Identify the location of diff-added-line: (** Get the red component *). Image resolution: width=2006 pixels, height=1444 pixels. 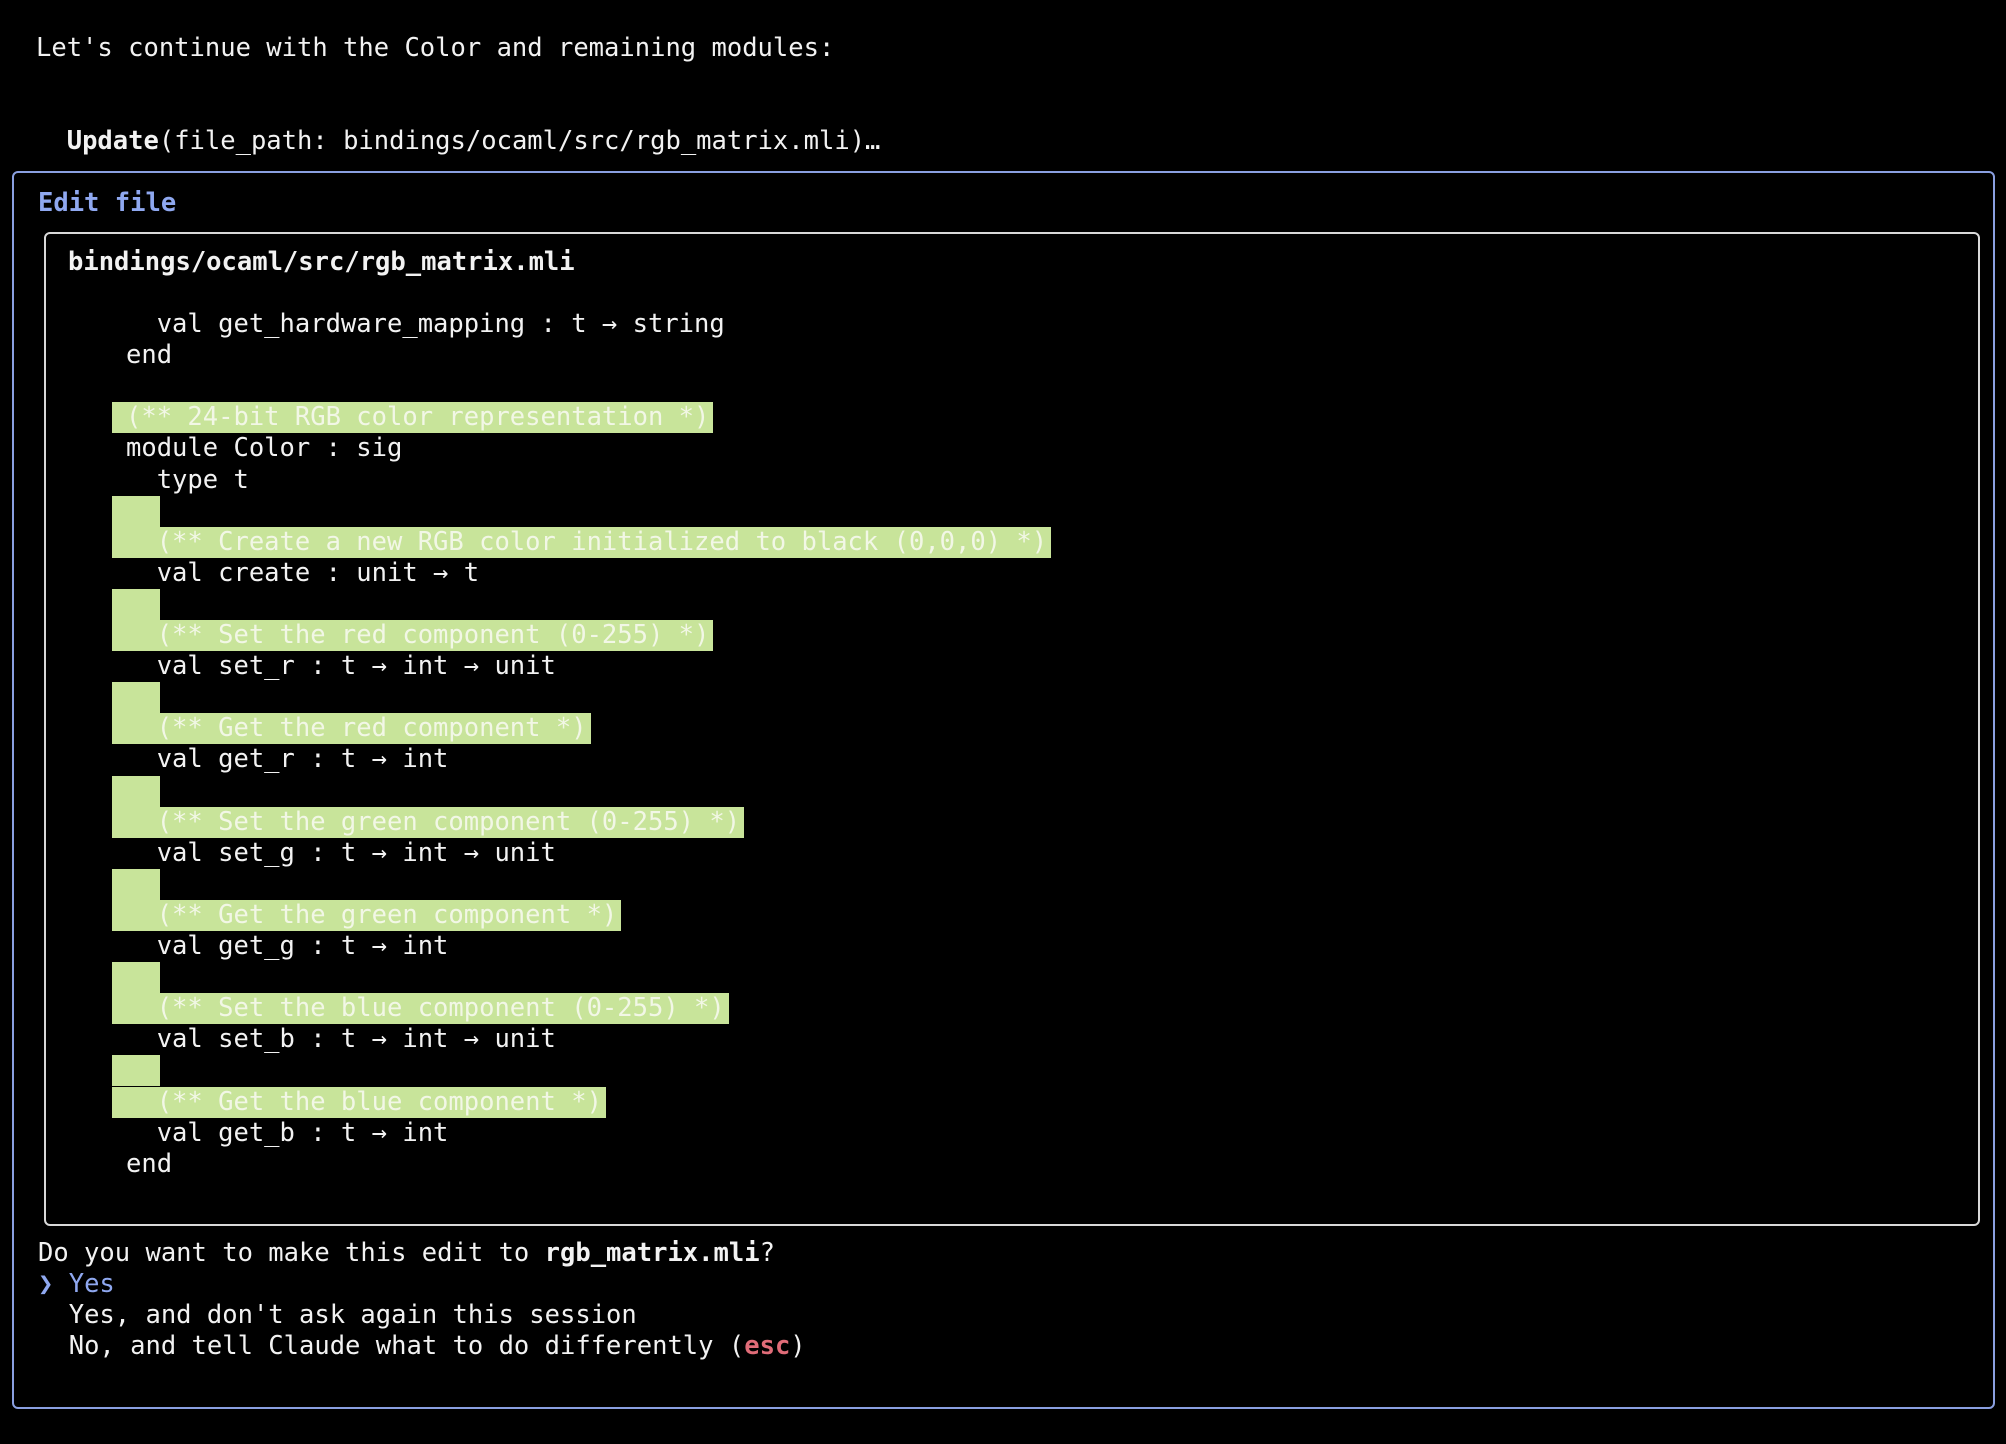
(351, 728).